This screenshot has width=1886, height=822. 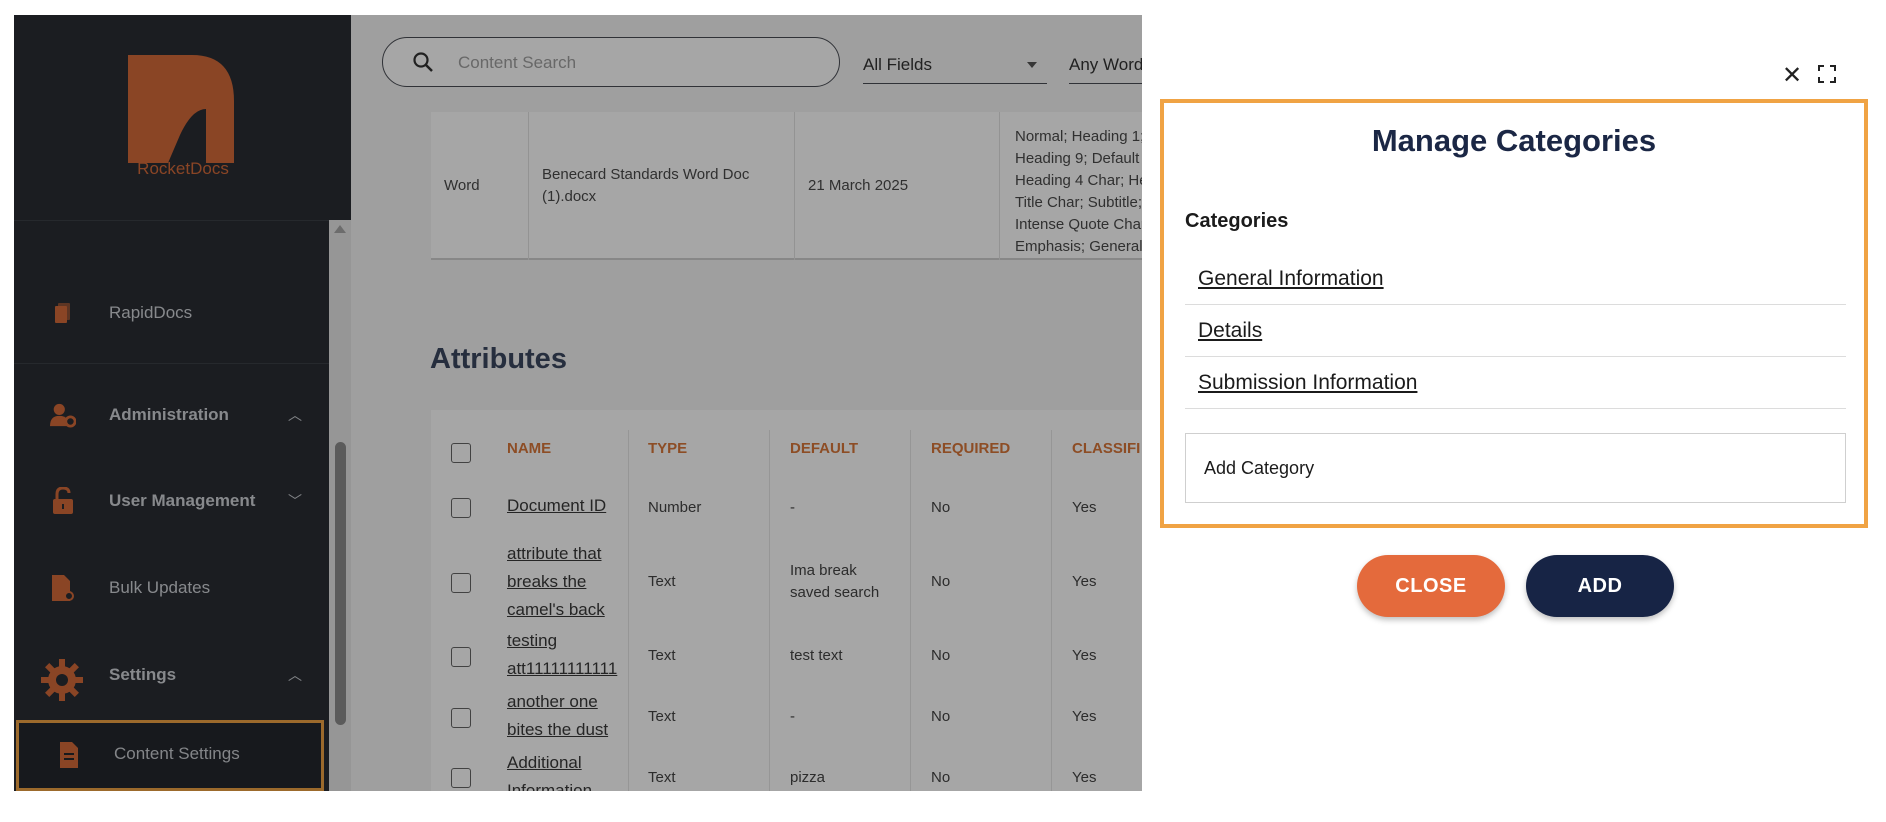 What do you see at coordinates (1307, 383) in the screenshot?
I see `category-link: Submission Information` at bounding box center [1307, 383].